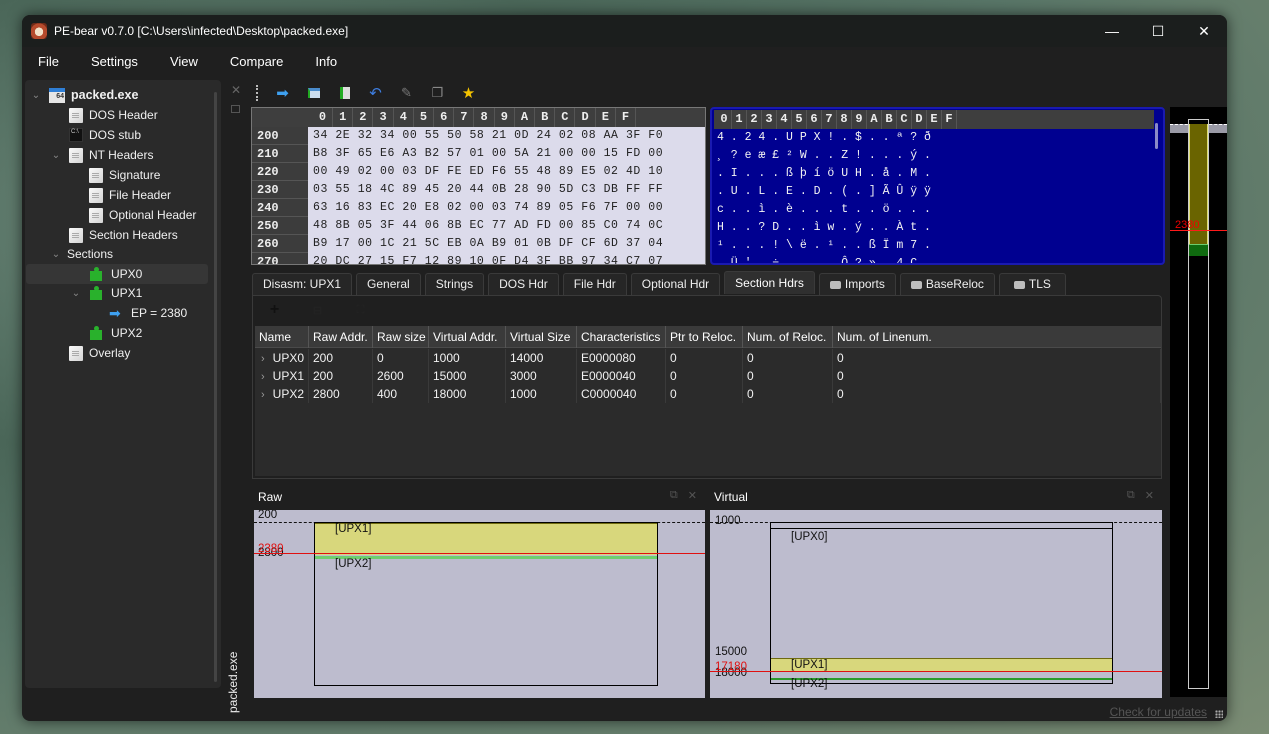 The height and width of the screenshot is (734, 1269). Describe the element at coordinates (468, 93) in the screenshot. I see `favorite-star-icon: ★` at that location.